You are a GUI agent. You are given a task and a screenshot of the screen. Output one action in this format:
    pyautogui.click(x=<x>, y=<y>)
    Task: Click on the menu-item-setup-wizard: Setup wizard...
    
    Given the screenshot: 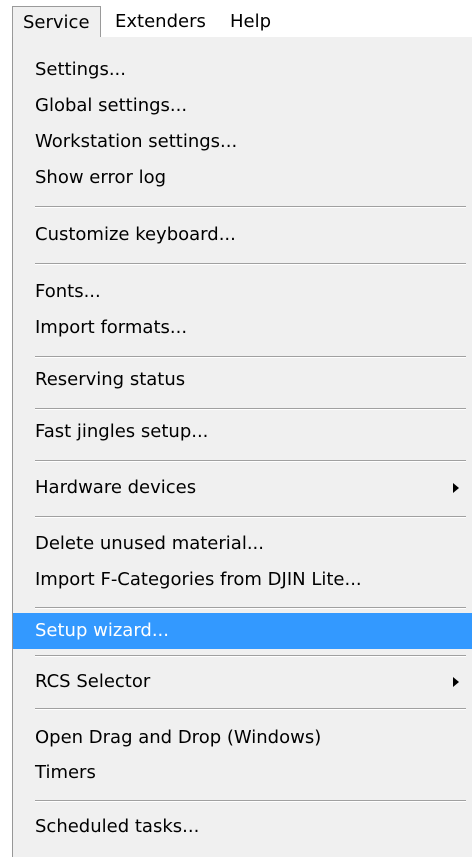 What is the action you would take?
    pyautogui.click(x=242, y=631)
    